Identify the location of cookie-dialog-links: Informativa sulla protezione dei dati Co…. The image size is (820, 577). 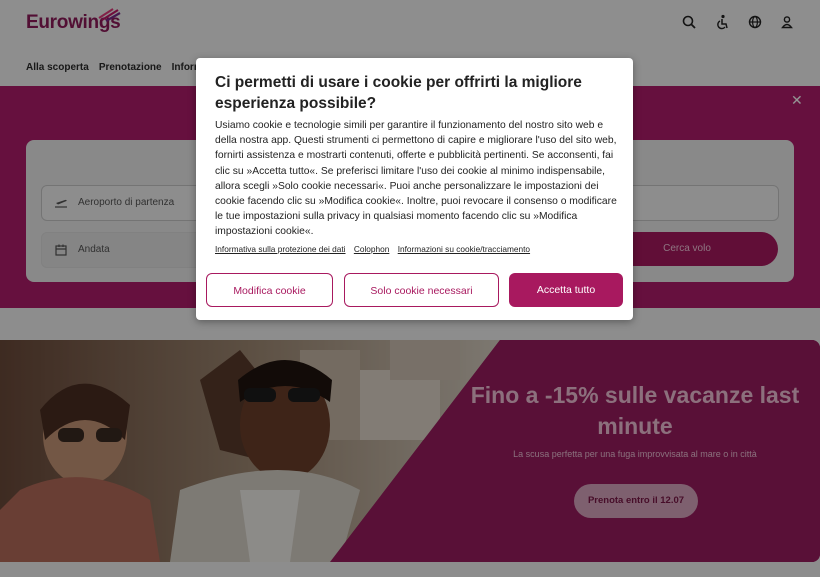
(420, 249).